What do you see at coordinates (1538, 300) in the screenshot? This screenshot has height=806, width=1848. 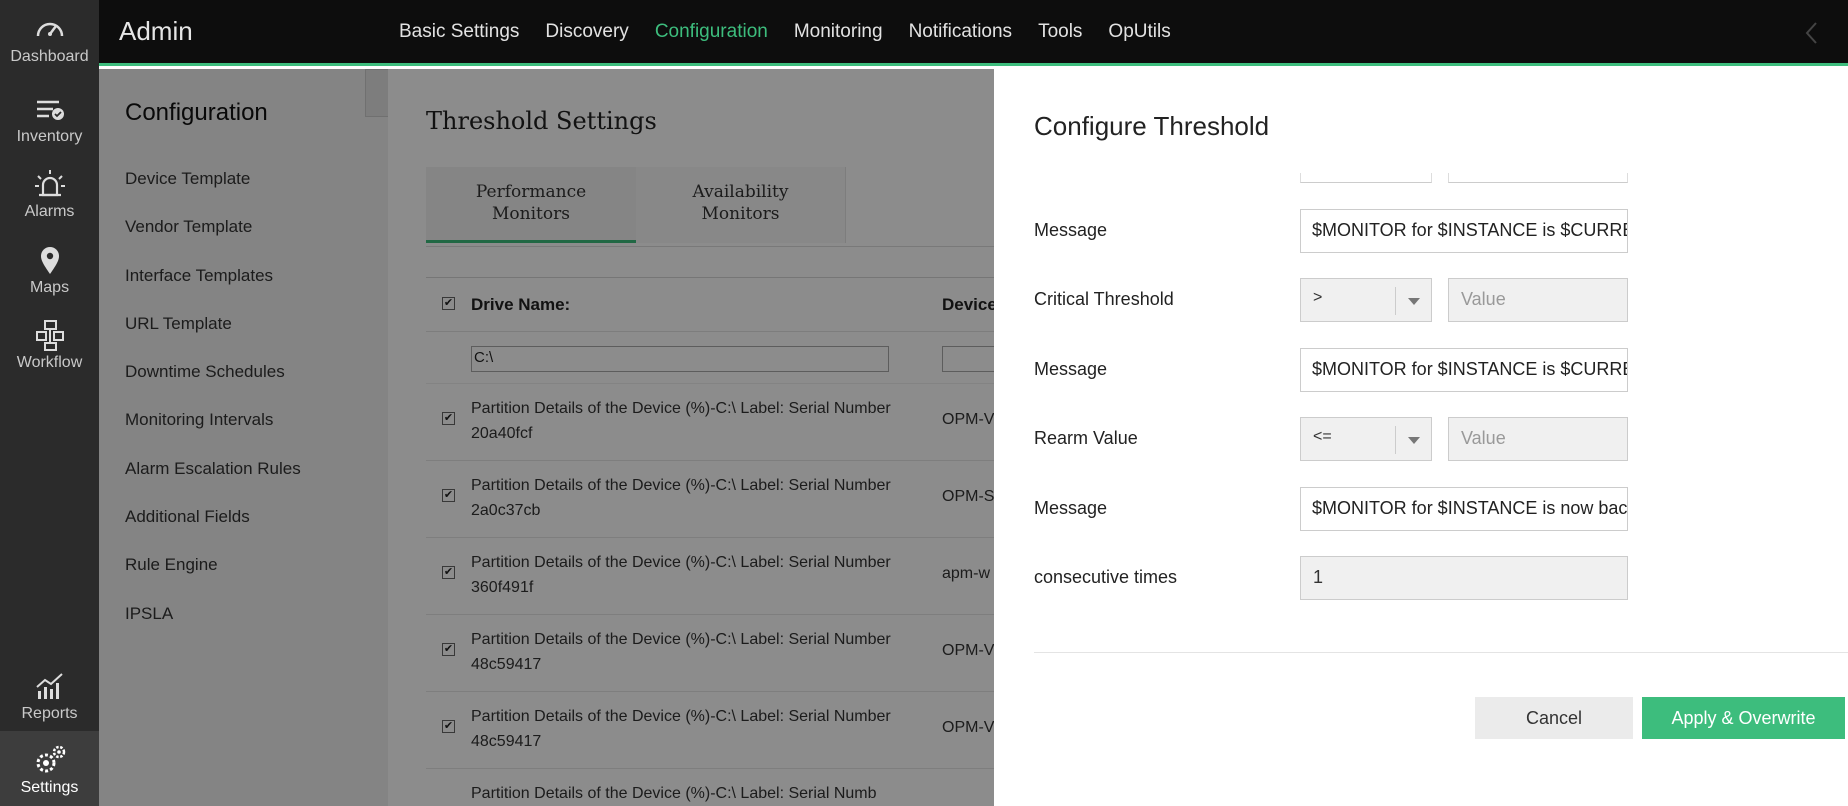 I see `critical-value-input: Value` at bounding box center [1538, 300].